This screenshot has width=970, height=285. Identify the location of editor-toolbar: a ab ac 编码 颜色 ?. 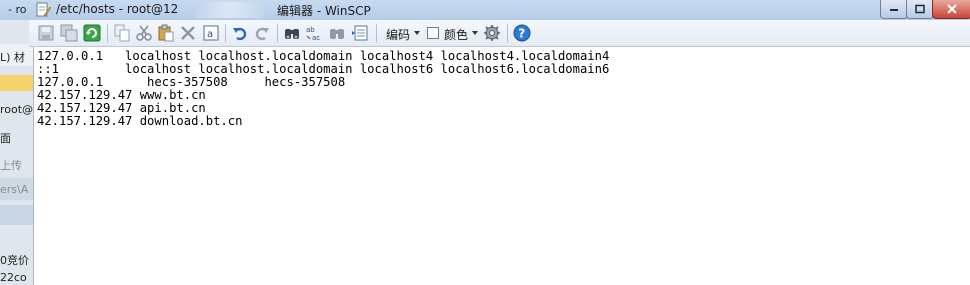
(499, 33).